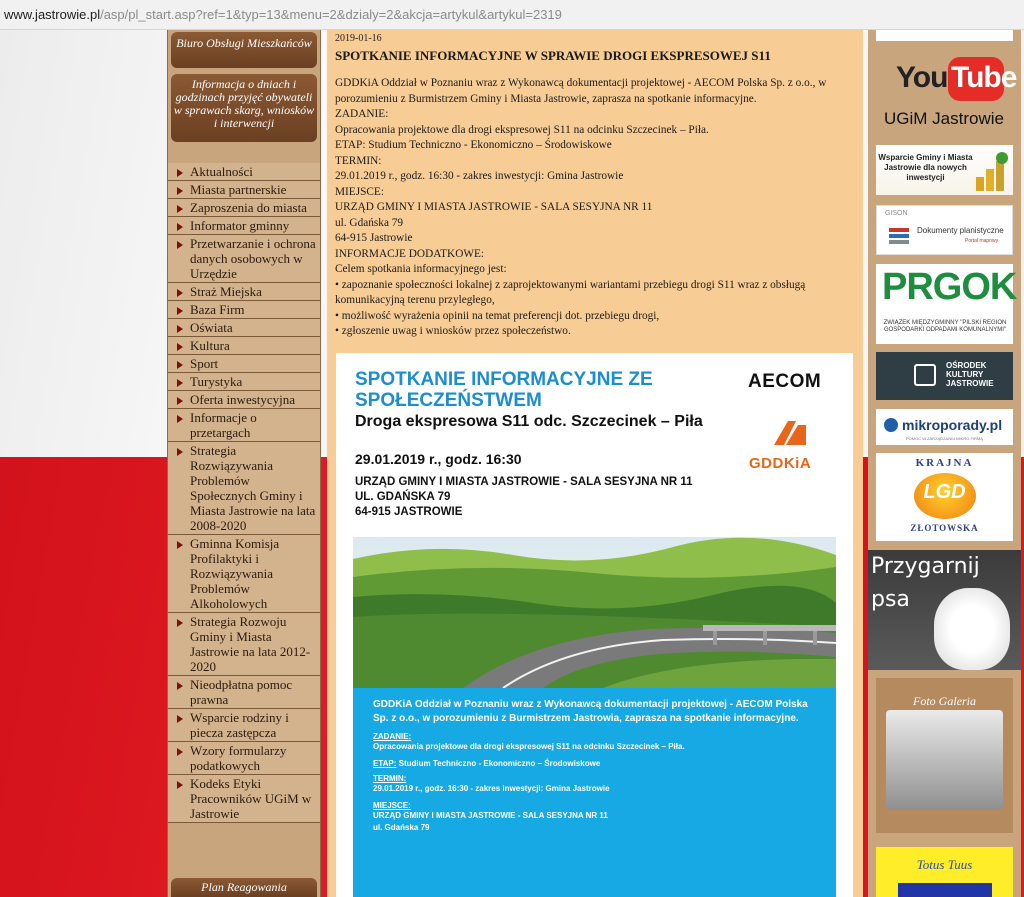 The height and width of the screenshot is (897, 1024). Describe the element at coordinates (899, 236) in the screenshot. I see `documents-icon` at that location.